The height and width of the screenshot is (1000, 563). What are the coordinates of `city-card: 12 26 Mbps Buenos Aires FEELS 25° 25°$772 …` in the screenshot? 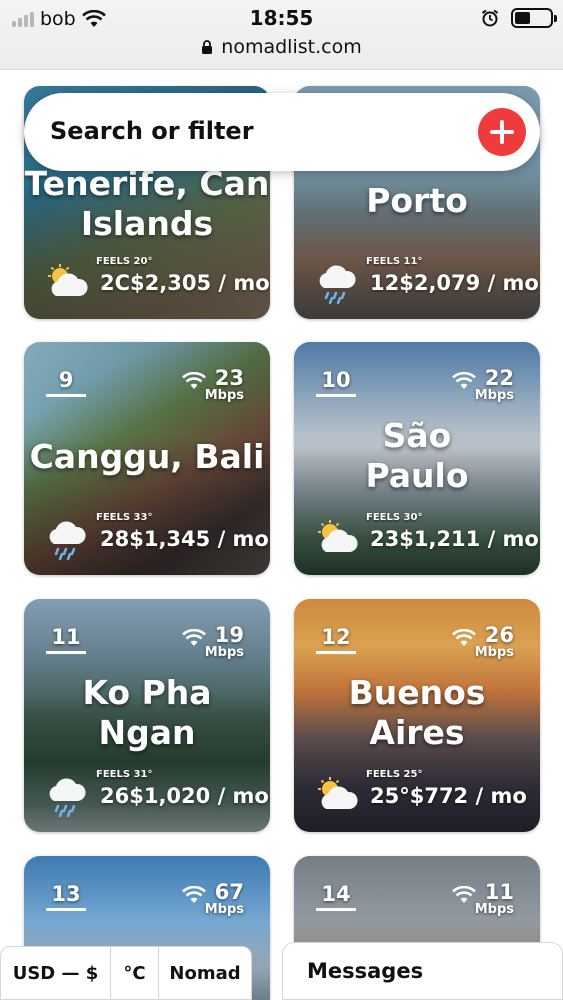 It's located at (417, 715).